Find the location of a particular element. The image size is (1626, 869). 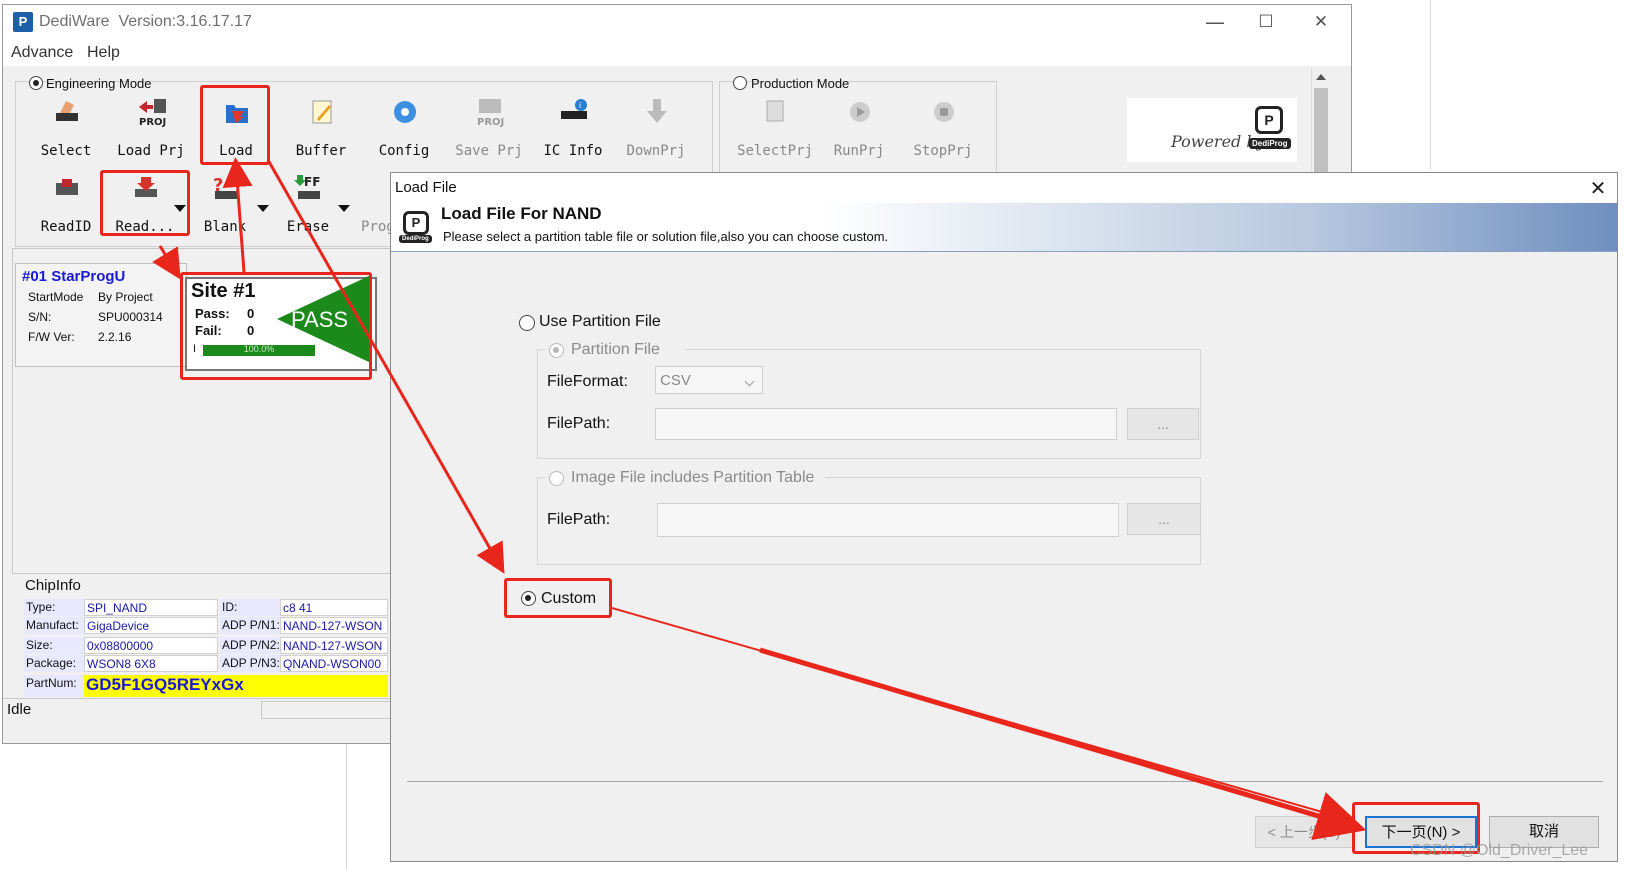

arrow-read-to-site is located at coordinates (166, 262).